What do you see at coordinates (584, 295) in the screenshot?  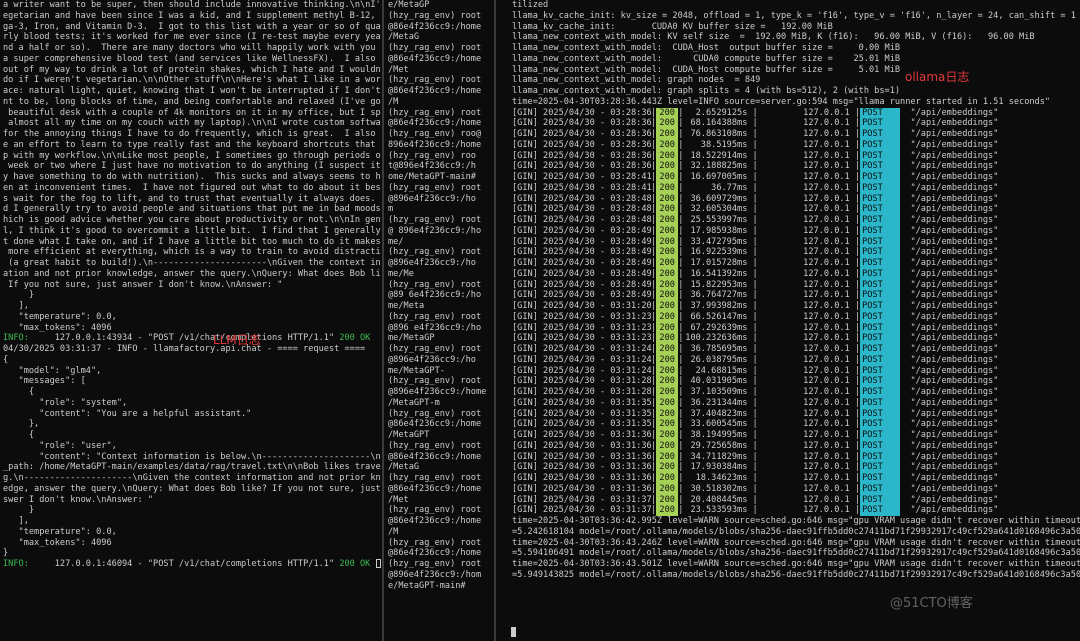 I see `gin-timestamp: [GIN] 2025/04/30 - 03:28:49` at bounding box center [584, 295].